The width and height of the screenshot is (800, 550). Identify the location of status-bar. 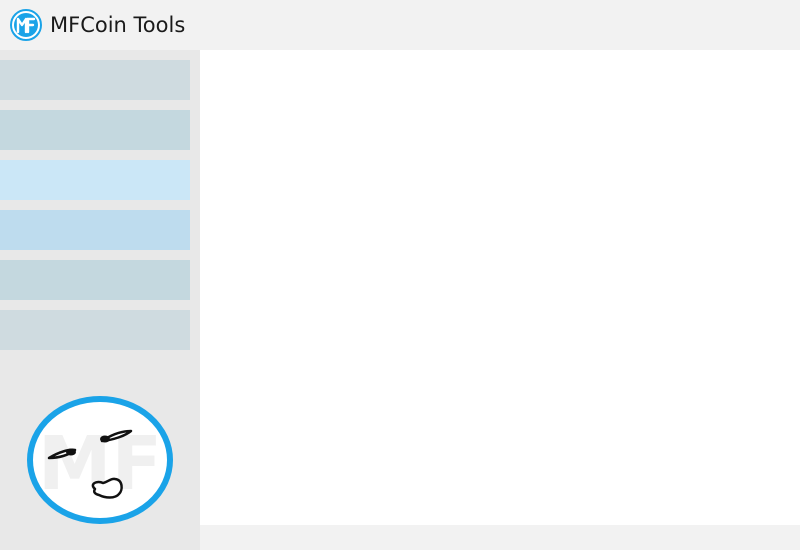
(500, 537).